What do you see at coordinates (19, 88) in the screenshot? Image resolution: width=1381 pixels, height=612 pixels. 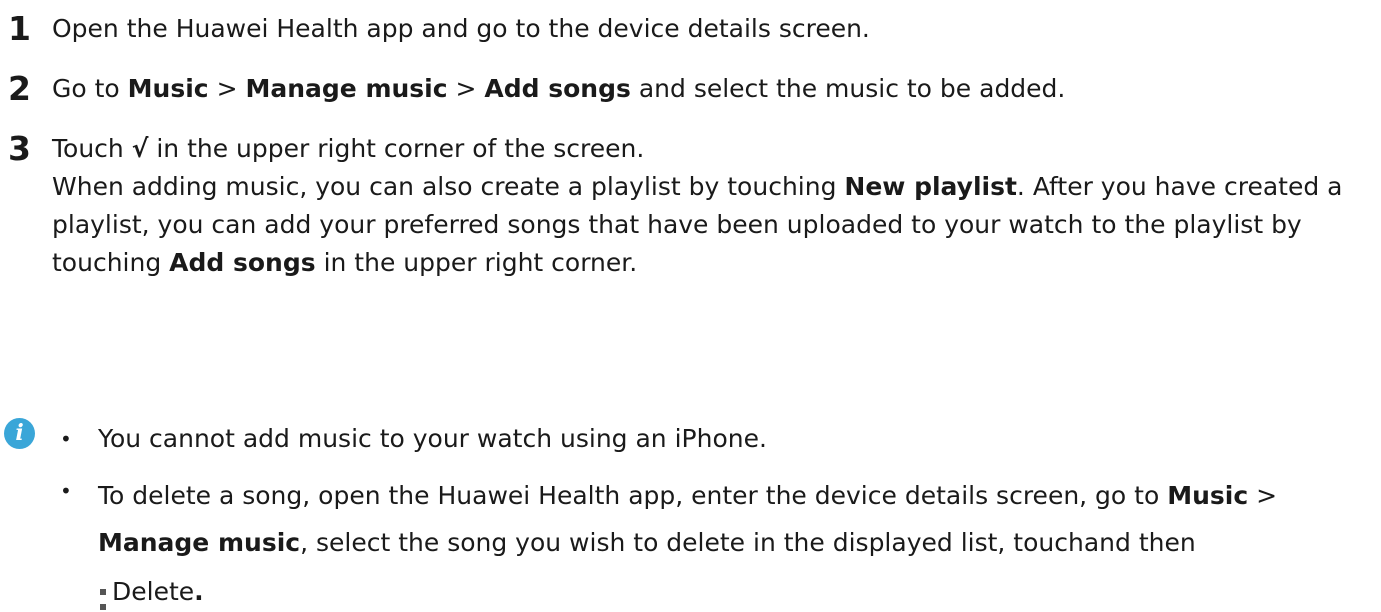 I see `step-number: 2` at bounding box center [19, 88].